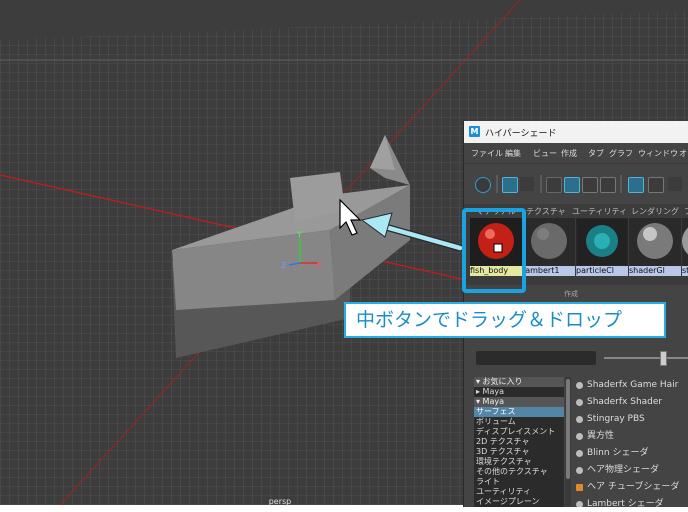 The image size is (688, 512). Describe the element at coordinates (474, 131) in the screenshot. I see `maya-logo-icon: M` at that location.